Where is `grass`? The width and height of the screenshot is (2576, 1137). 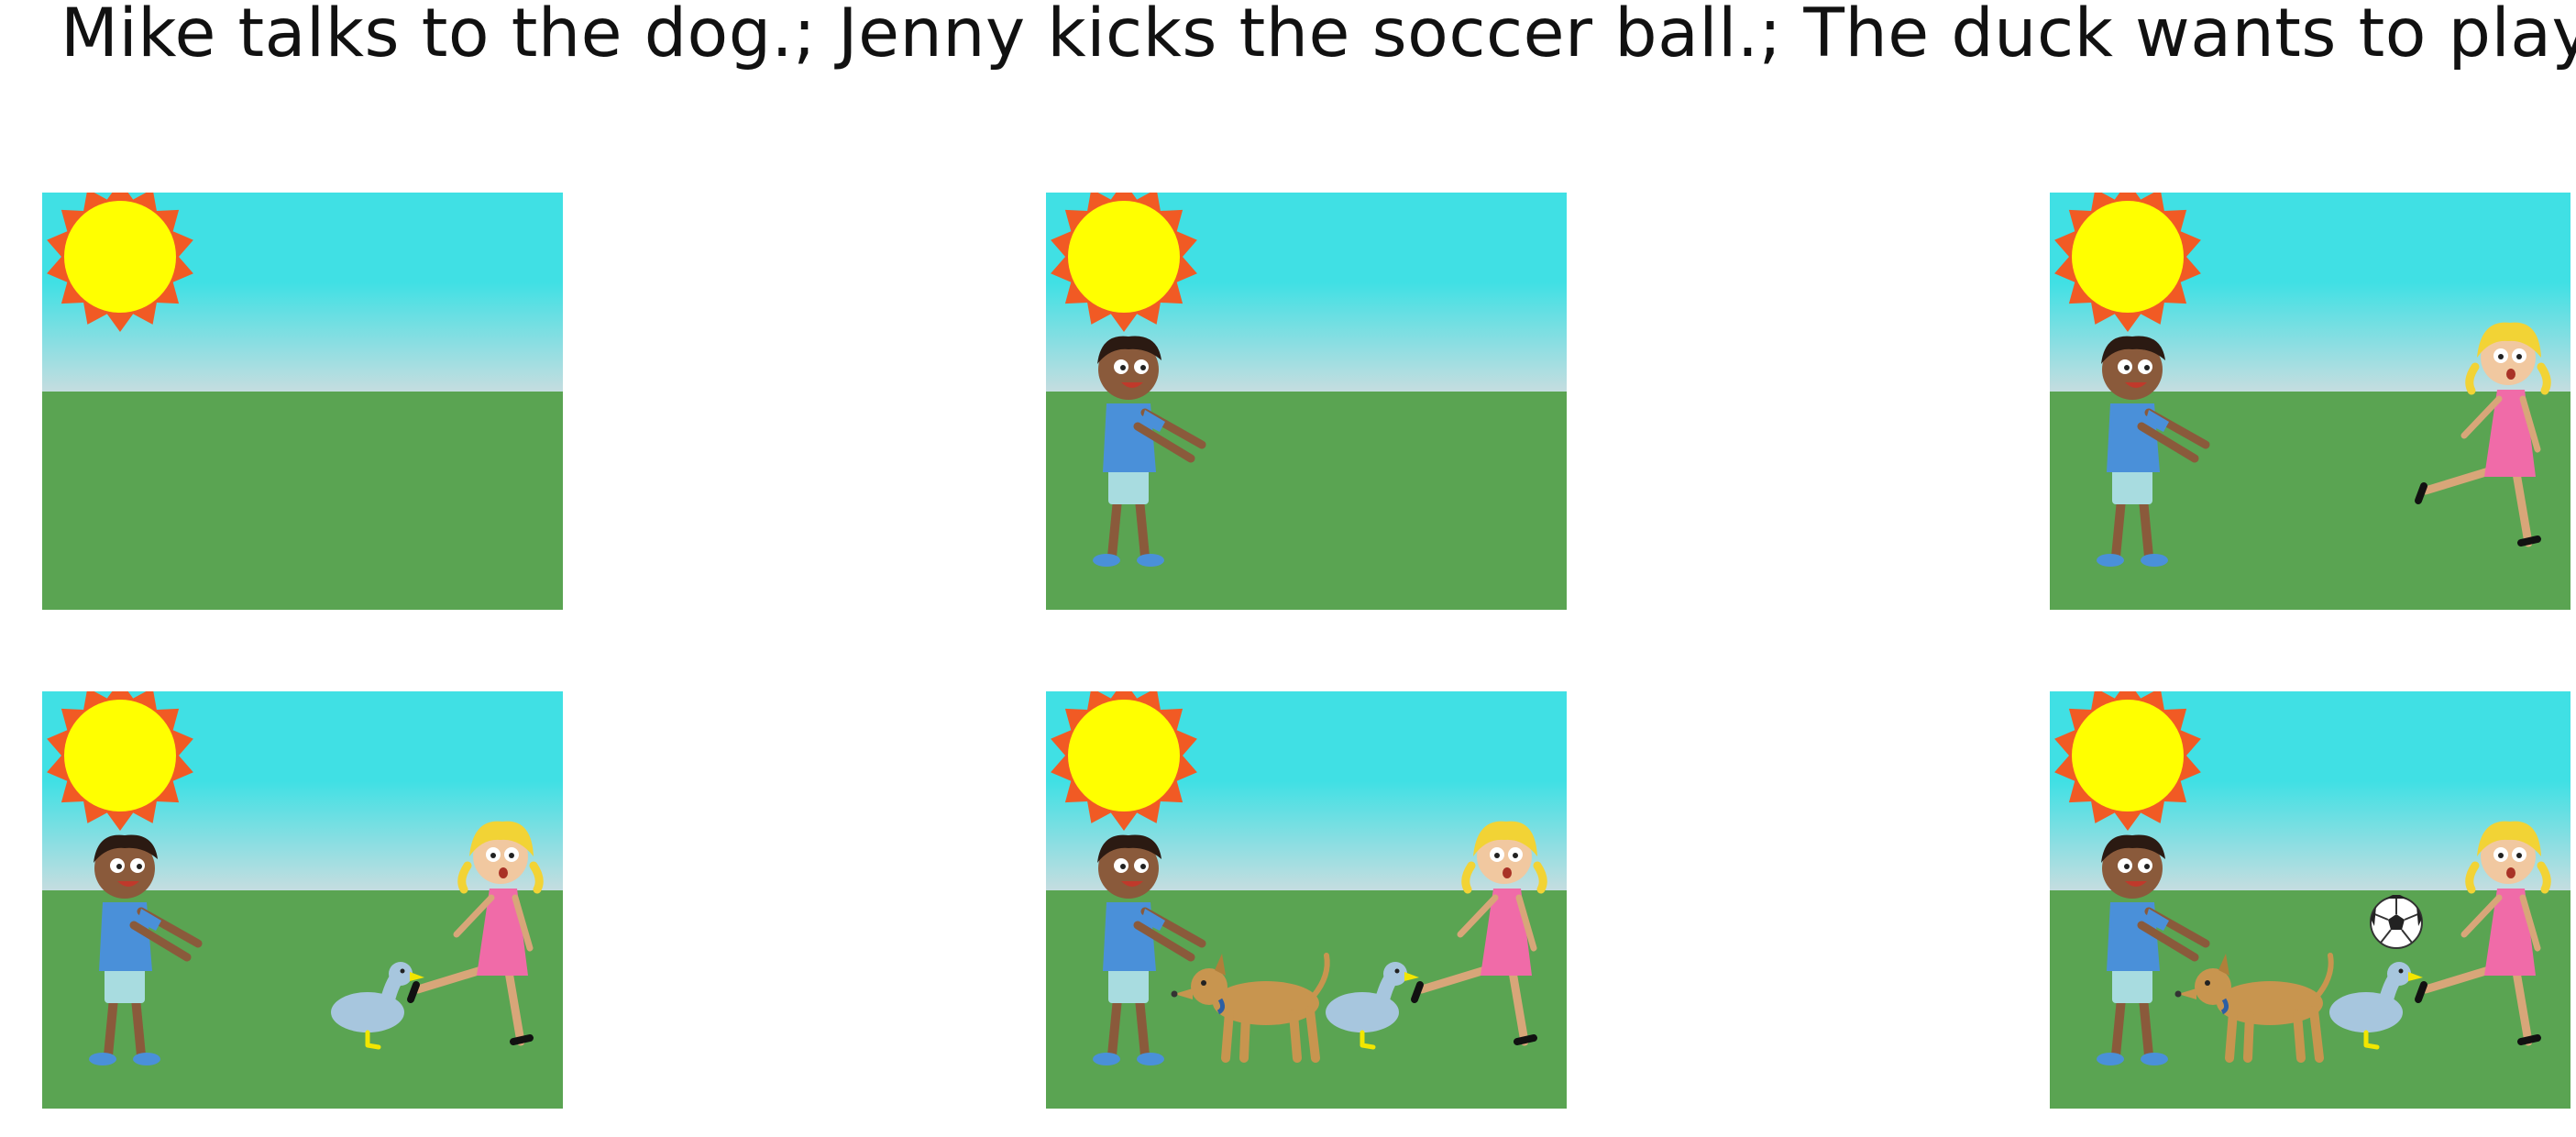
grass is located at coordinates (302, 501).